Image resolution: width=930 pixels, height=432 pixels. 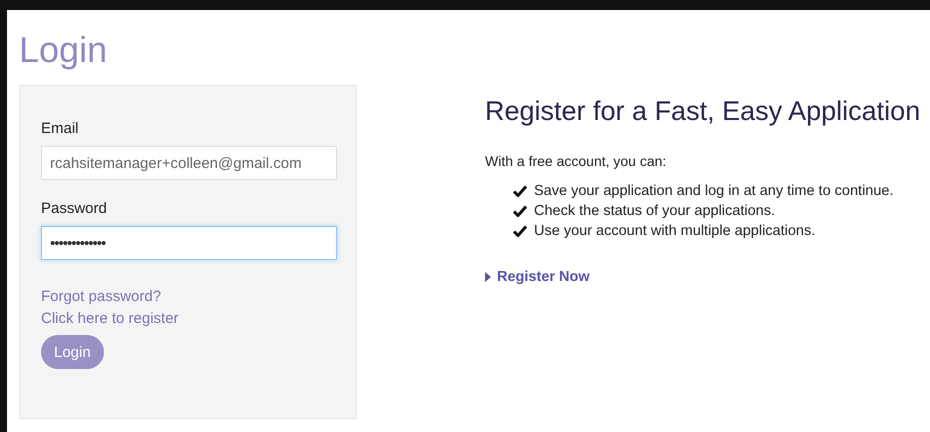 What do you see at coordinates (110, 296) in the screenshot?
I see `link: Forgot password?` at bounding box center [110, 296].